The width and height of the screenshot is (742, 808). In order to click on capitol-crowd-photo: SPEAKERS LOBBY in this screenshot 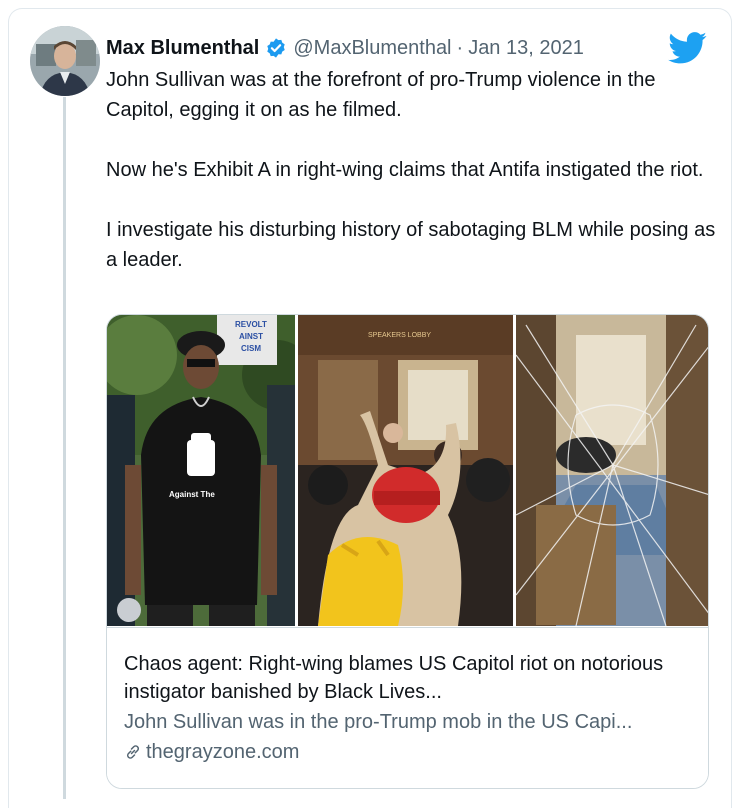, I will do `click(405, 470)`.